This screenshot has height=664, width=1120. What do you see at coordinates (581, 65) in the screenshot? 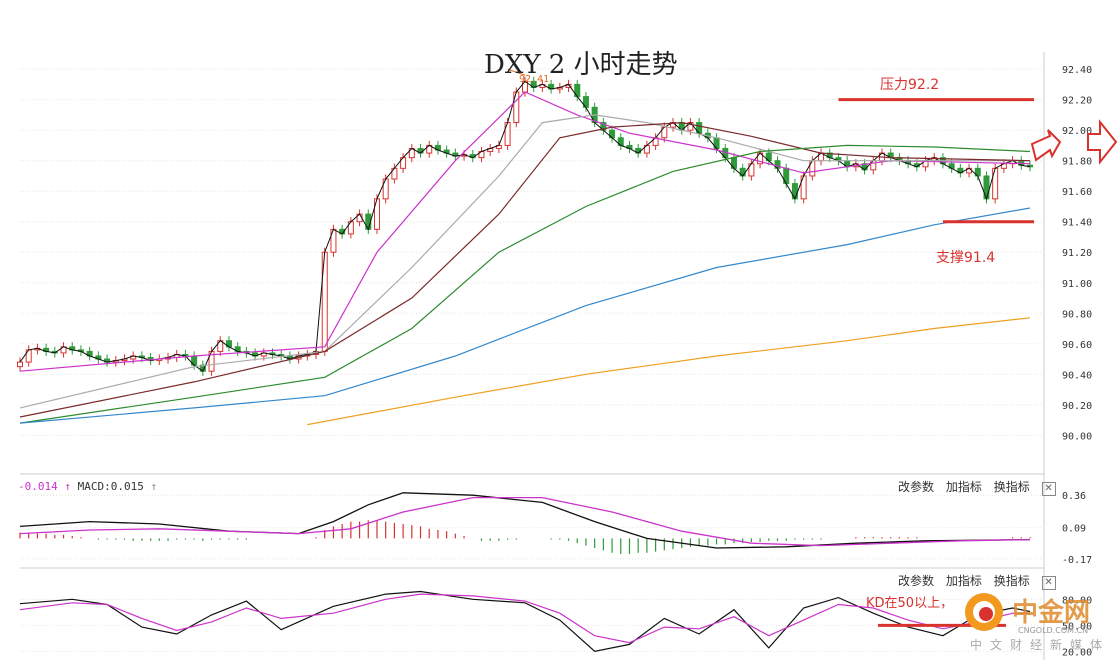
I see `chart-title: DXY 2 小时走势` at bounding box center [581, 65].